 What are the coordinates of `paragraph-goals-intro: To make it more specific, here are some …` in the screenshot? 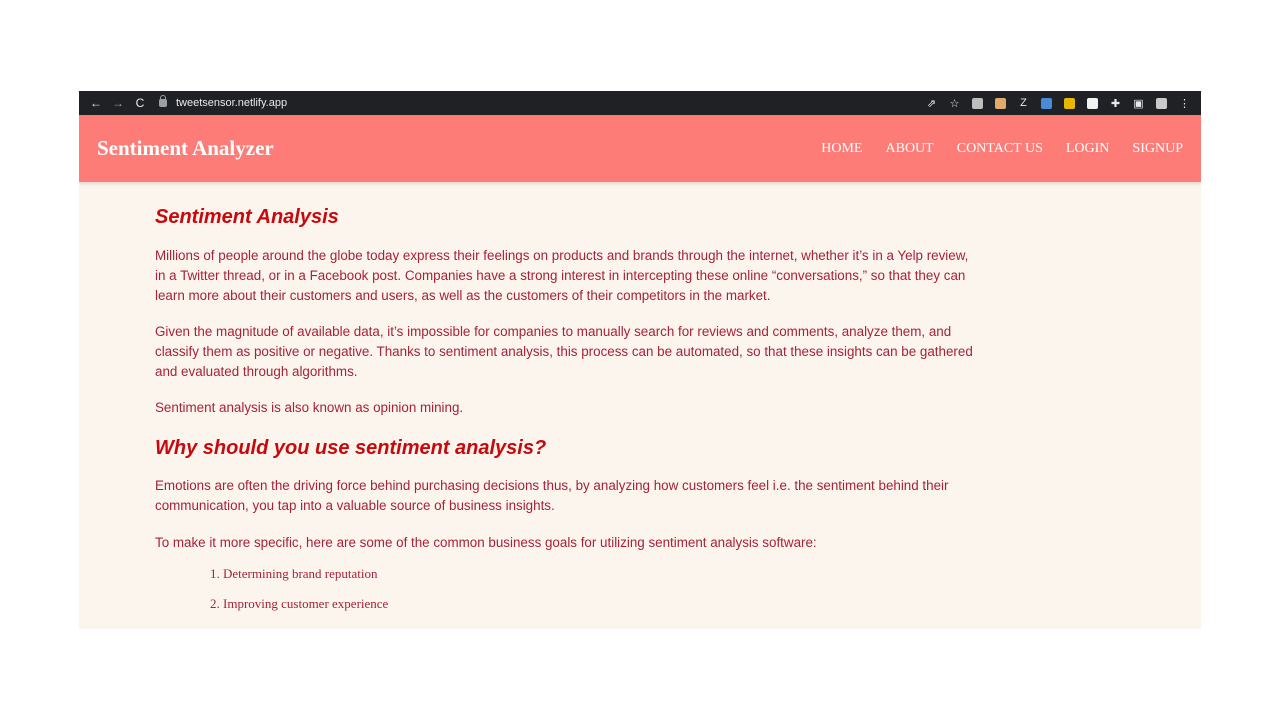 It's located at (486, 542).